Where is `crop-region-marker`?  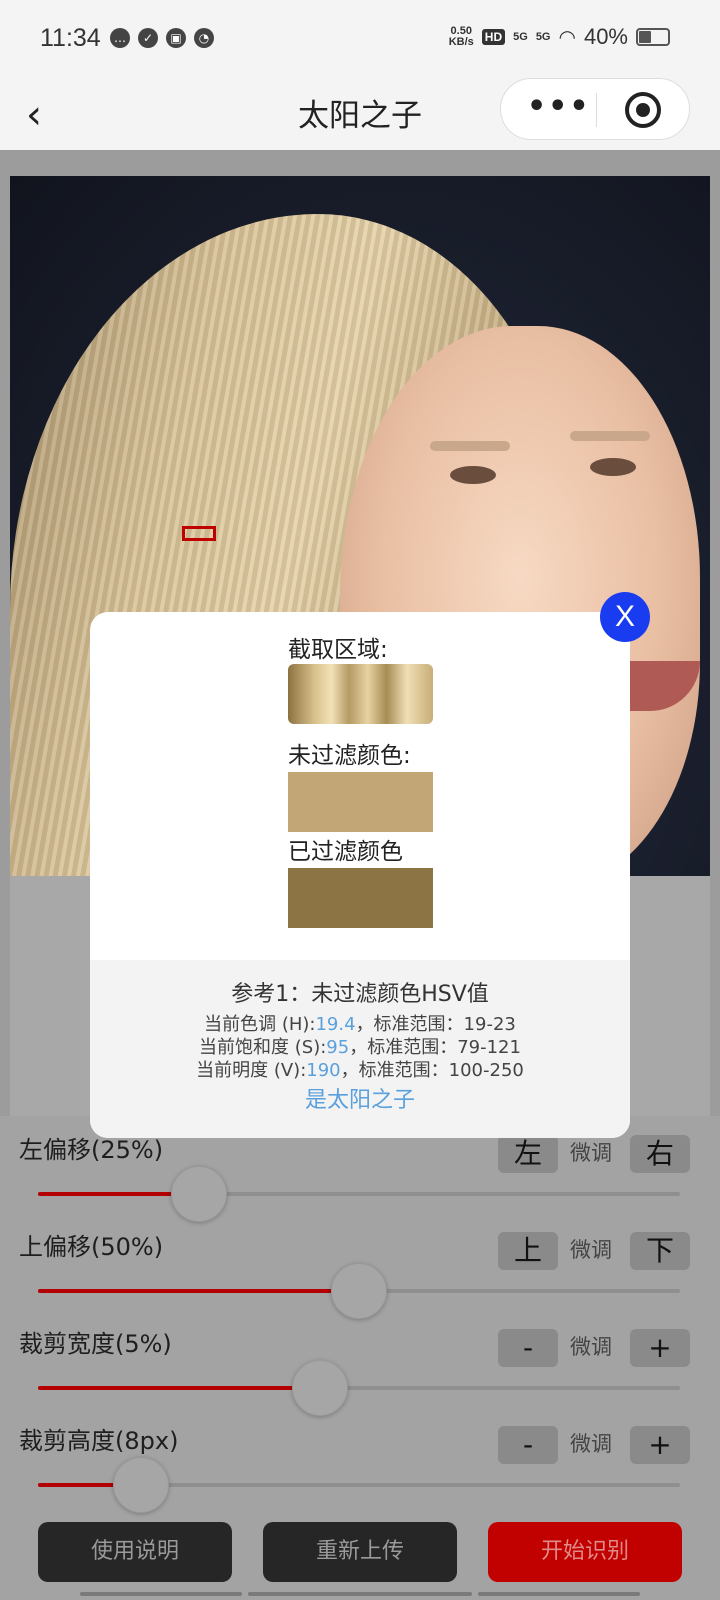
crop-region-marker is located at coordinates (199, 533).